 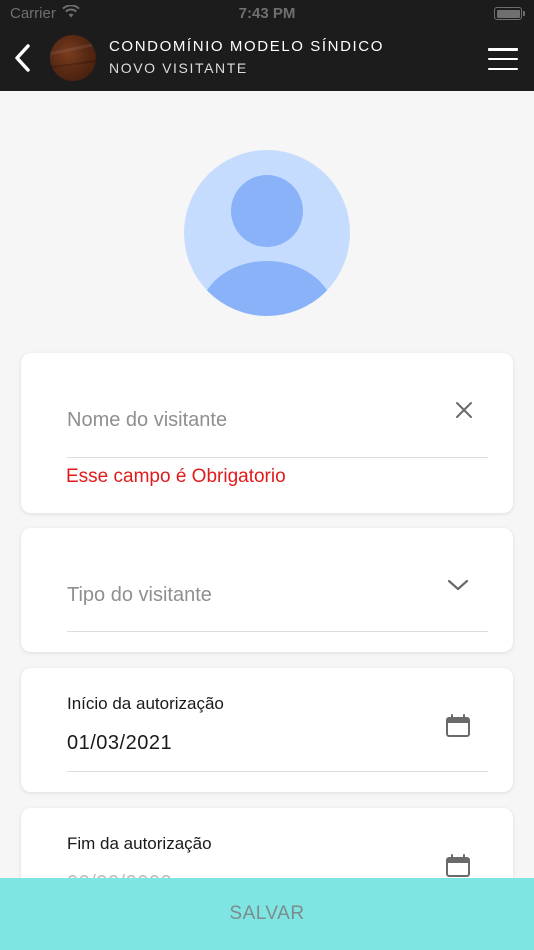 I want to click on save-button-label: SALVAR, so click(x=267, y=913).